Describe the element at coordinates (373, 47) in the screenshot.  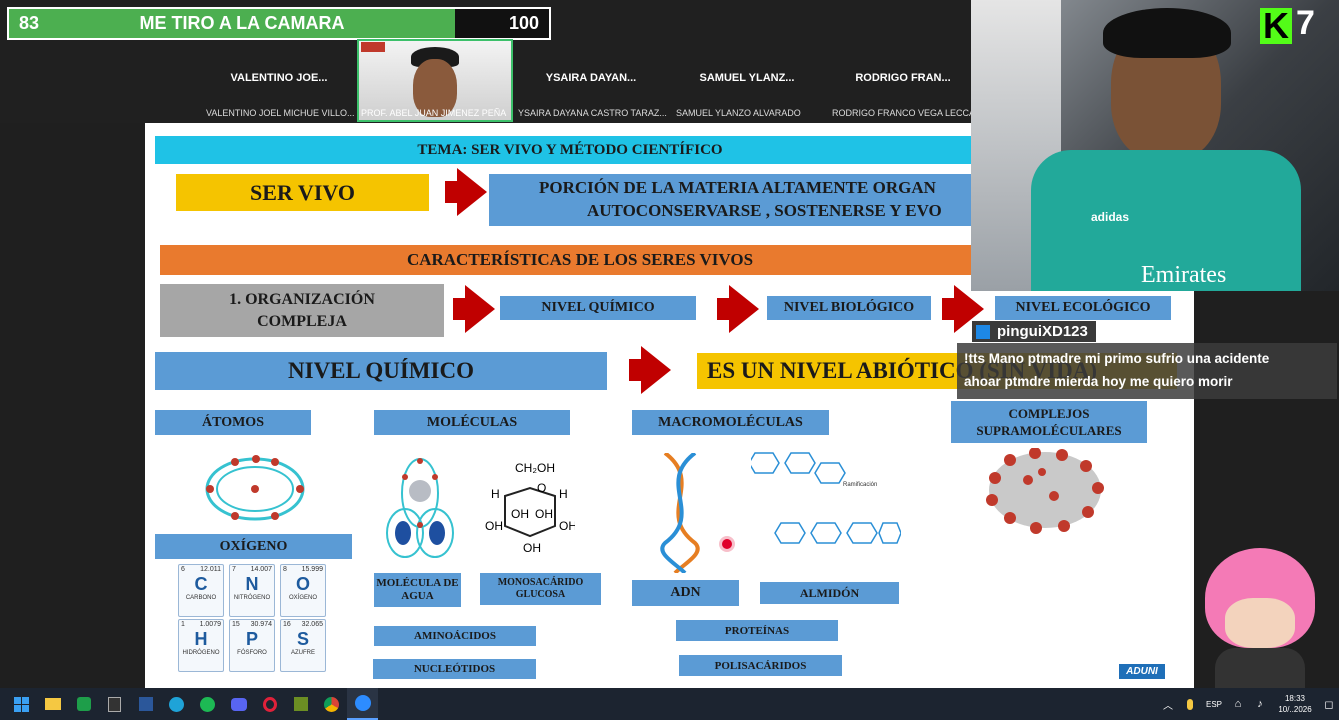
I see `logo-icon` at that location.